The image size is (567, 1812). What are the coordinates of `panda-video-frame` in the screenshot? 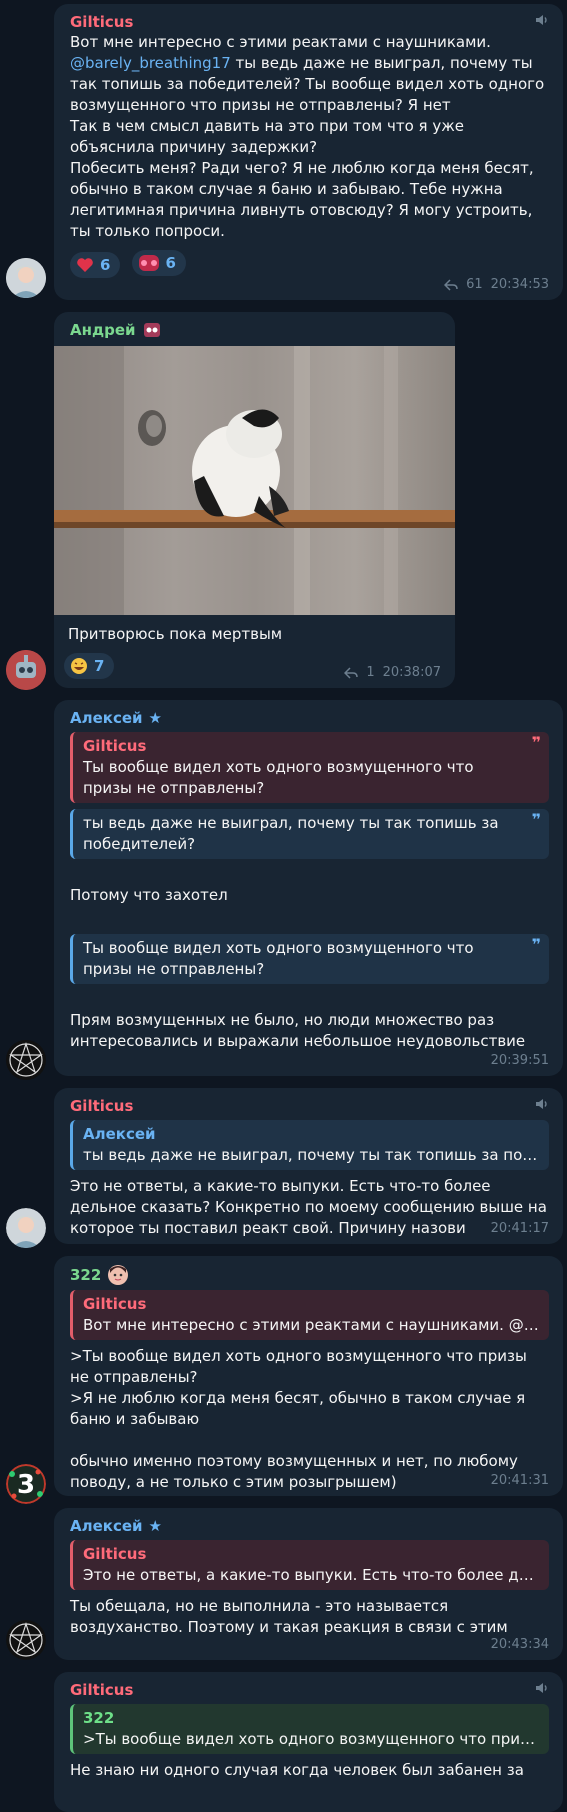 It's located at (254, 480).